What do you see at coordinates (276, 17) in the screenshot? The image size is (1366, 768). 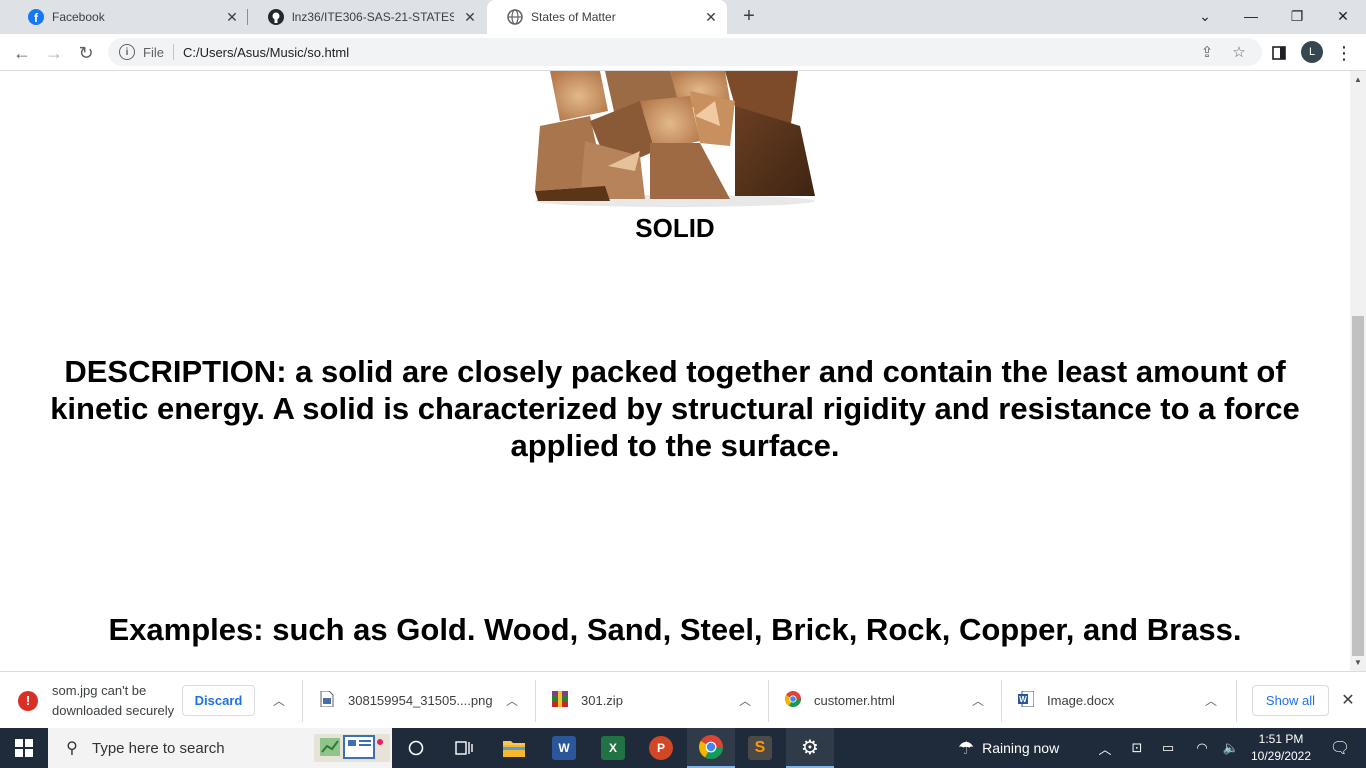 I see `github-icon` at bounding box center [276, 17].